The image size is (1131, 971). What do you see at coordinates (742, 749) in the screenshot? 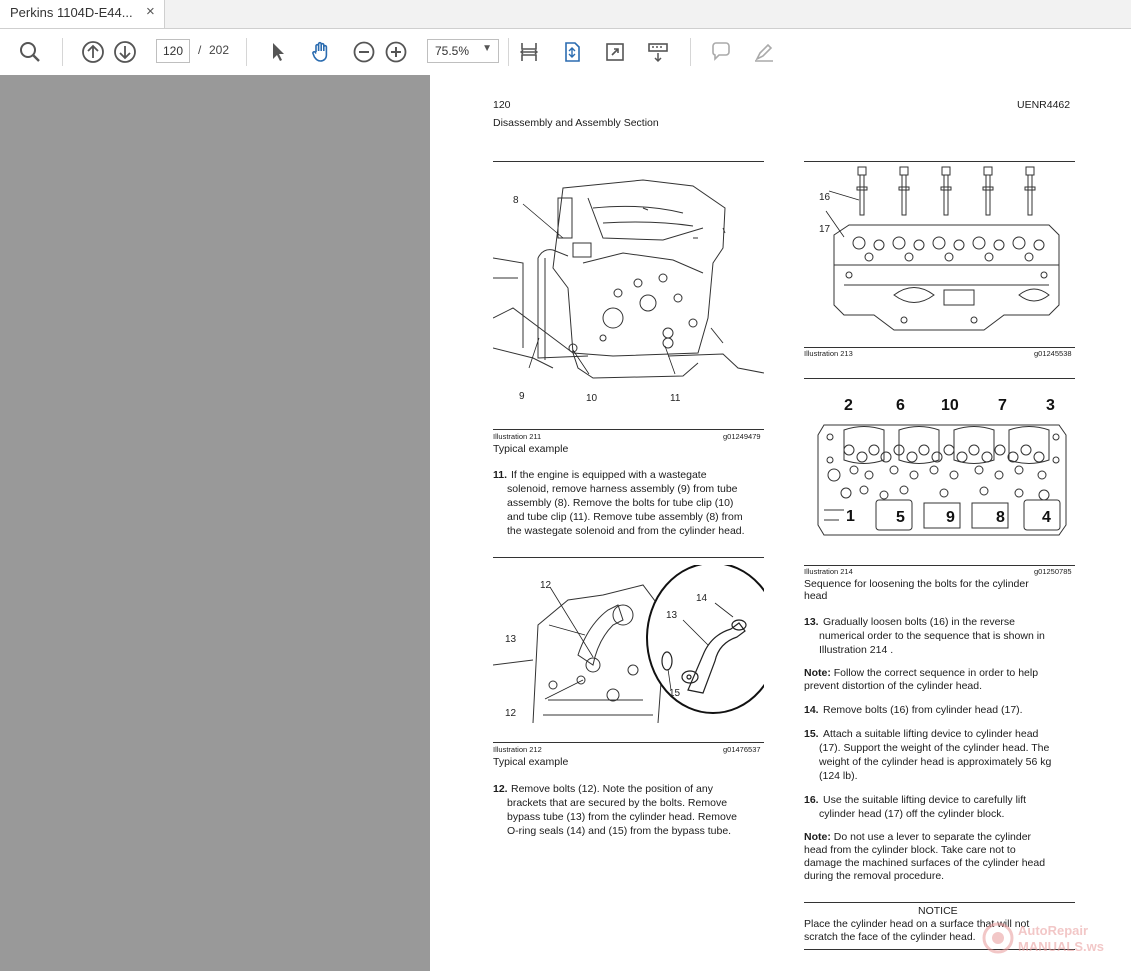
I see `illustration-code: g01476537` at bounding box center [742, 749].